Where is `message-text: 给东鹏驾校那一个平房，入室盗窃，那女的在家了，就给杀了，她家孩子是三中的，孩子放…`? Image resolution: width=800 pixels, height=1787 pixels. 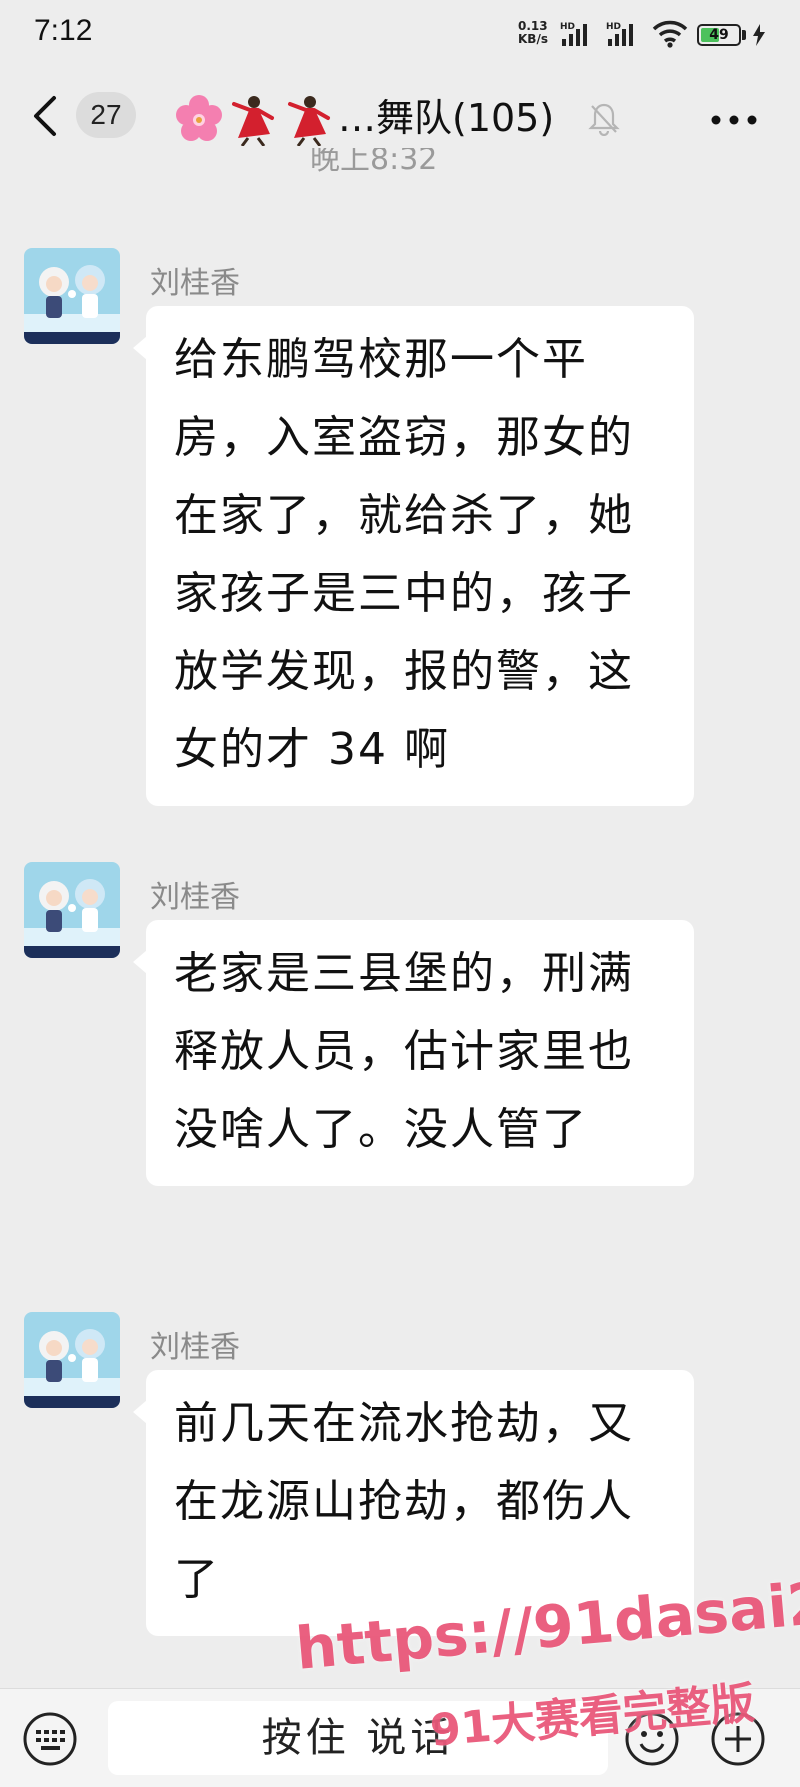
message-text: 给东鹏驾校那一个平房，入室盗窃，那女的在家了，就给杀了，她家孩子是三中的，孩子放… is located at coordinates (404, 554).